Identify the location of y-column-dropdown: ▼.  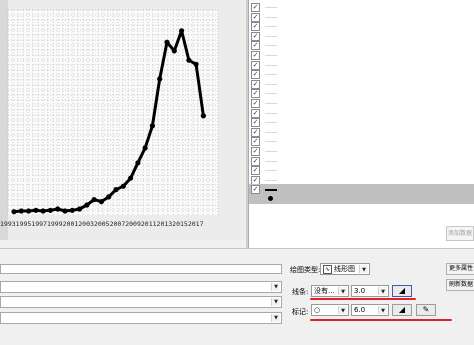
(141, 302).